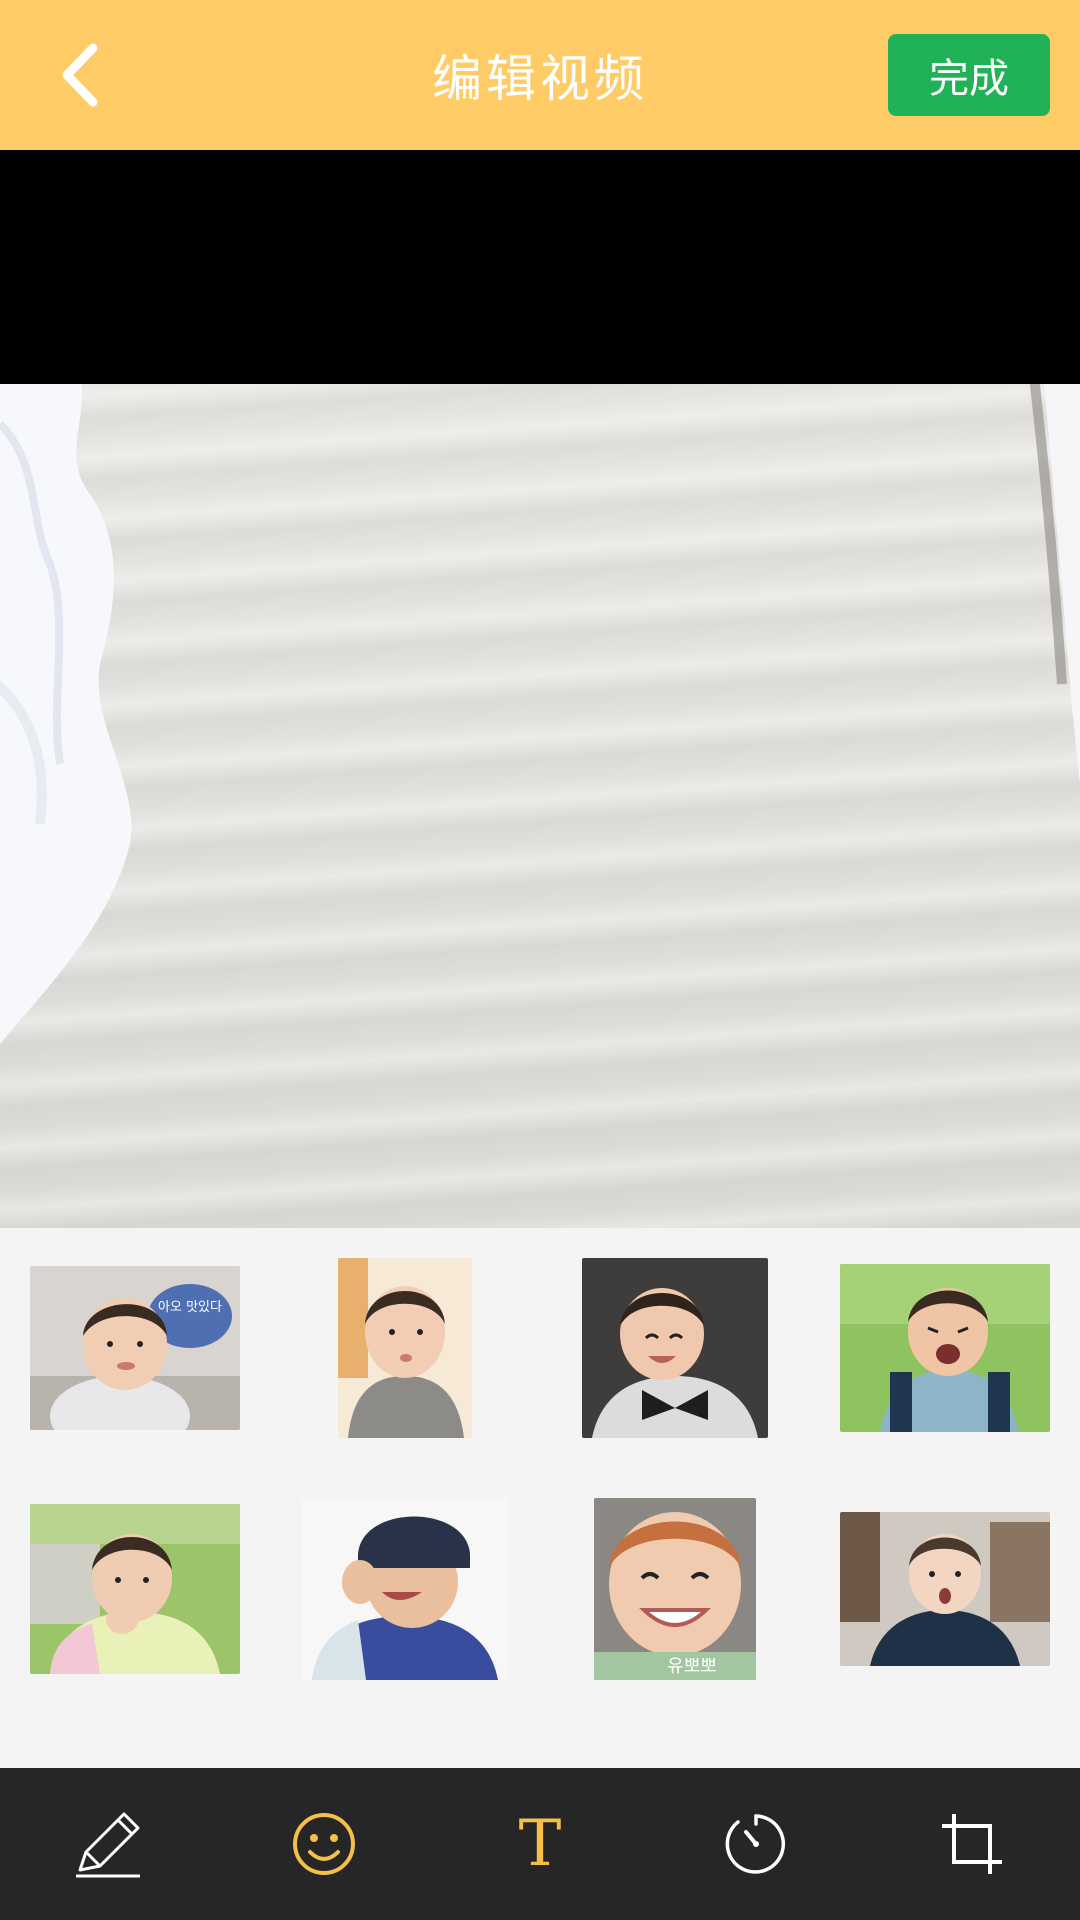 This screenshot has height=1920, width=1080. I want to click on sticker-caption: 아오 맛있다, so click(190, 1307).